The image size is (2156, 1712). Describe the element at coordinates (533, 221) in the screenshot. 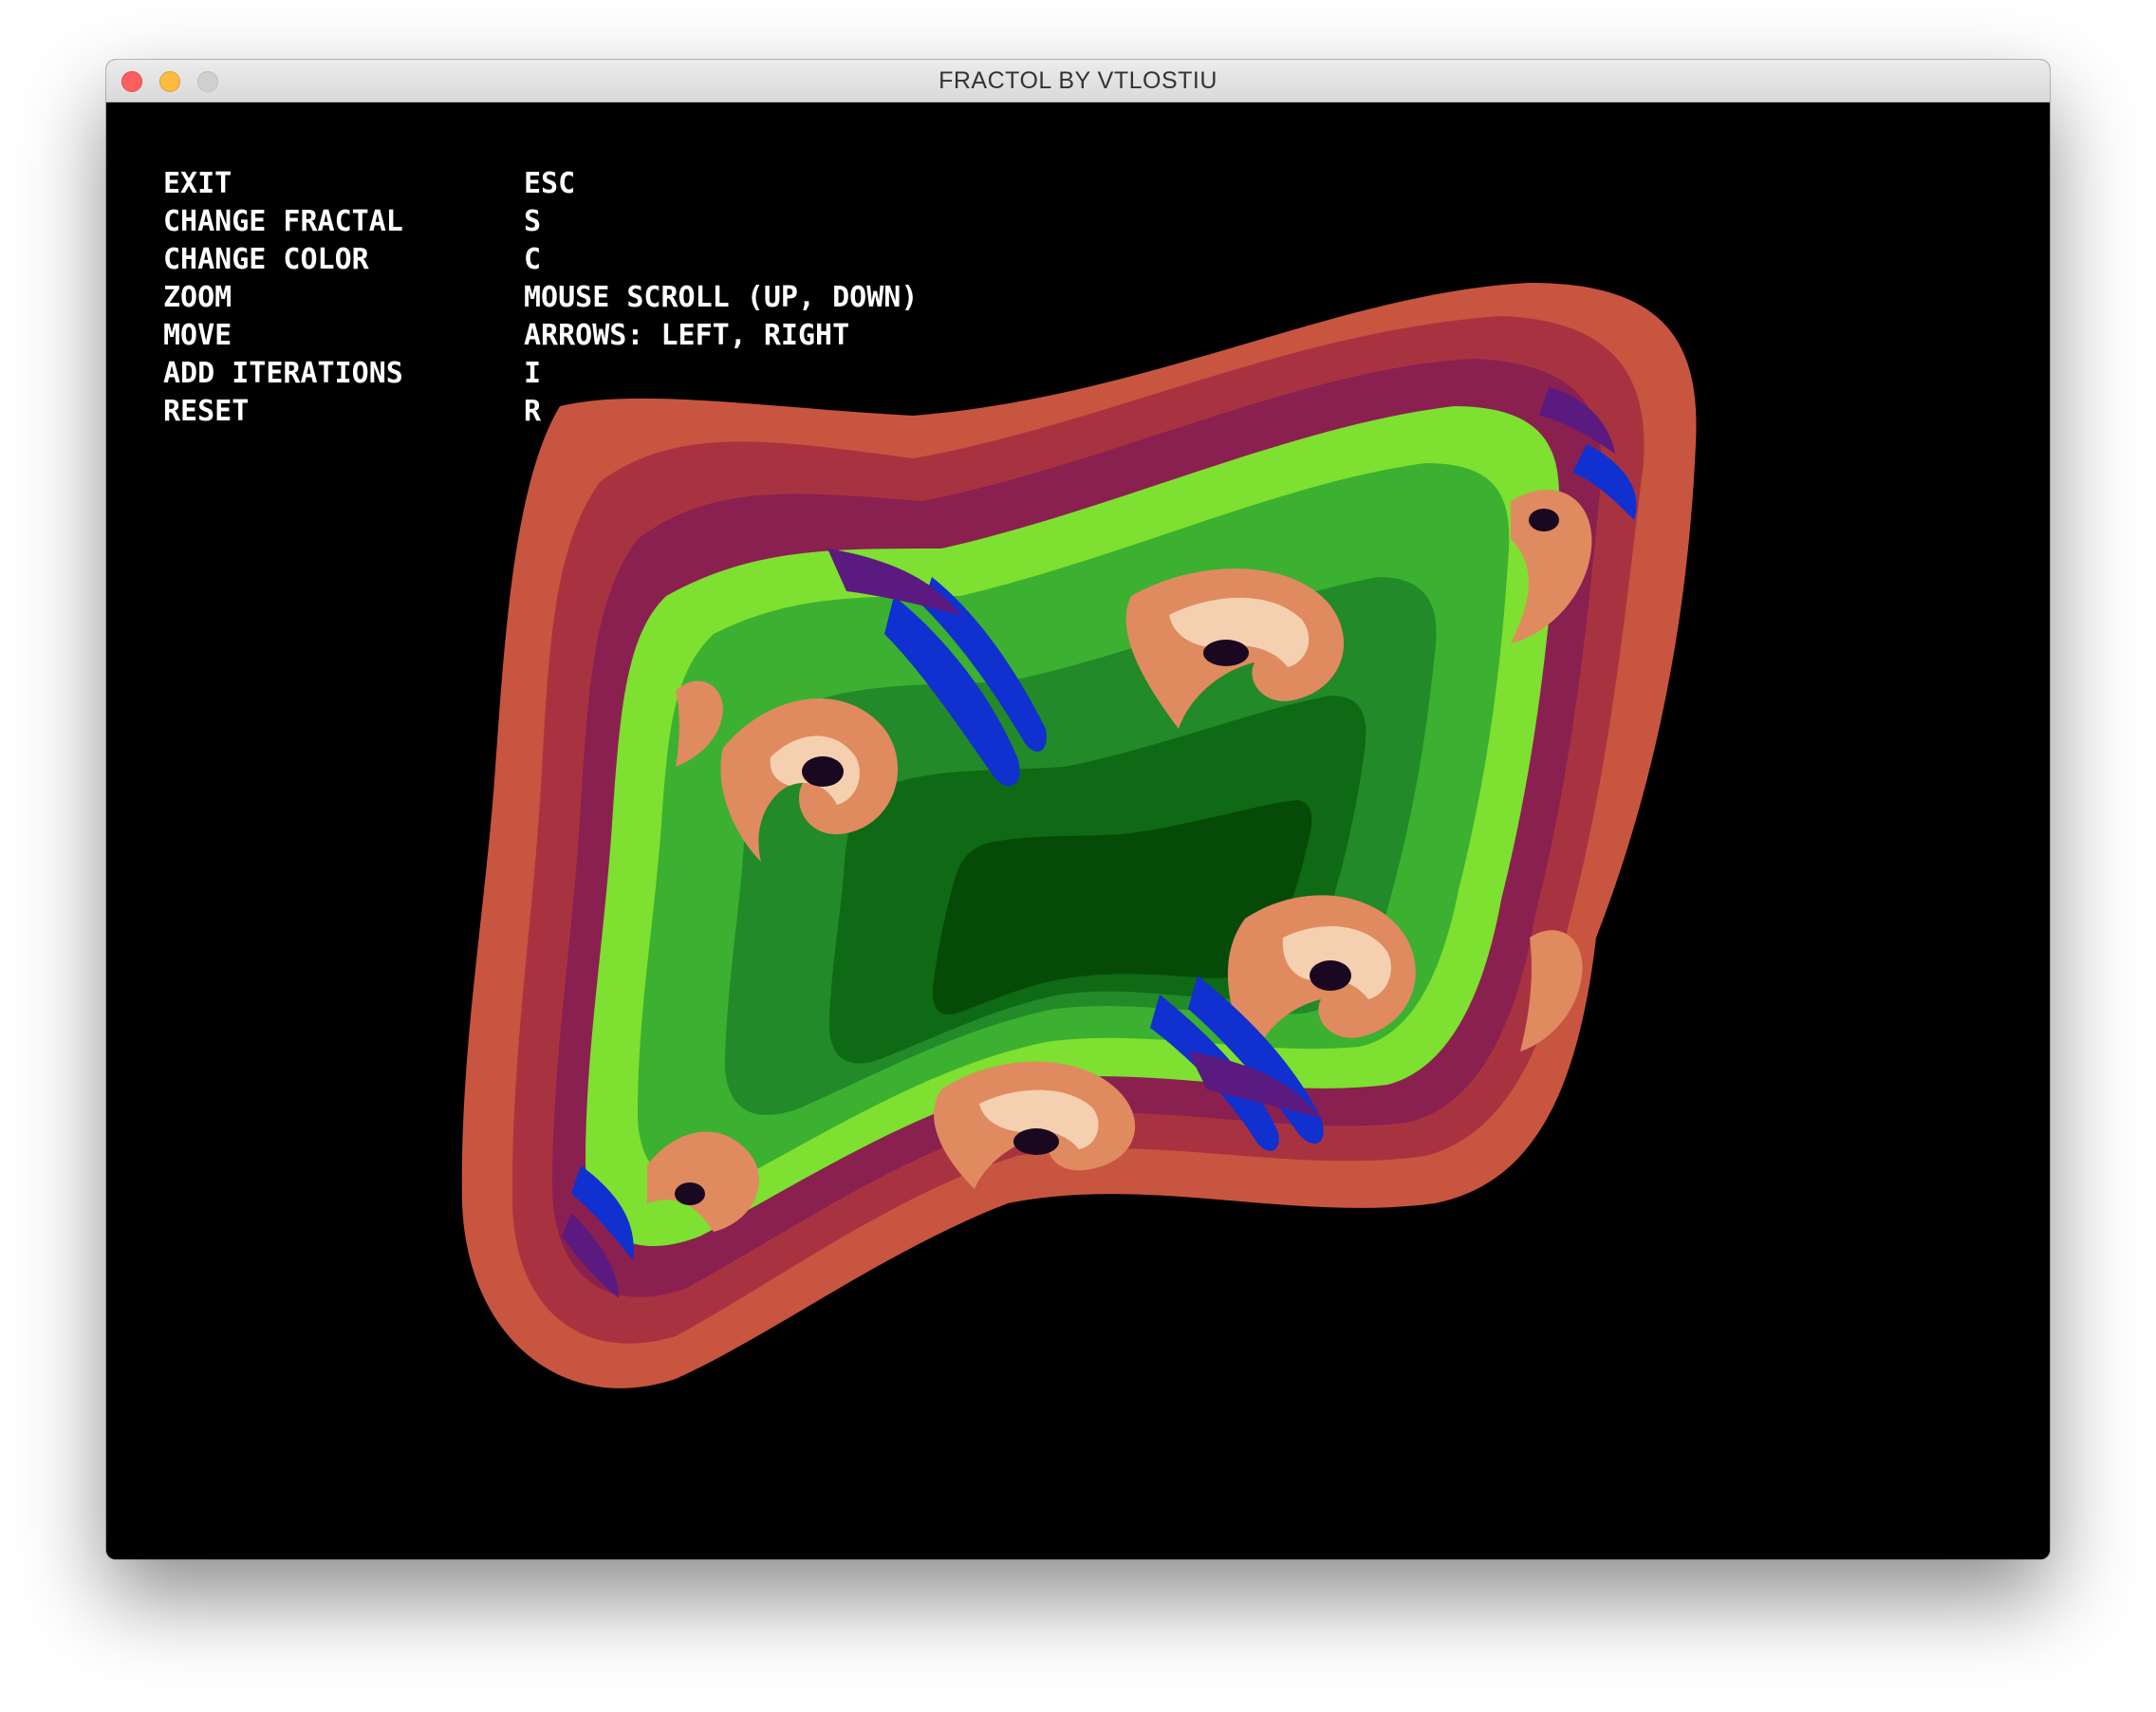

I see `help-key: S` at that location.